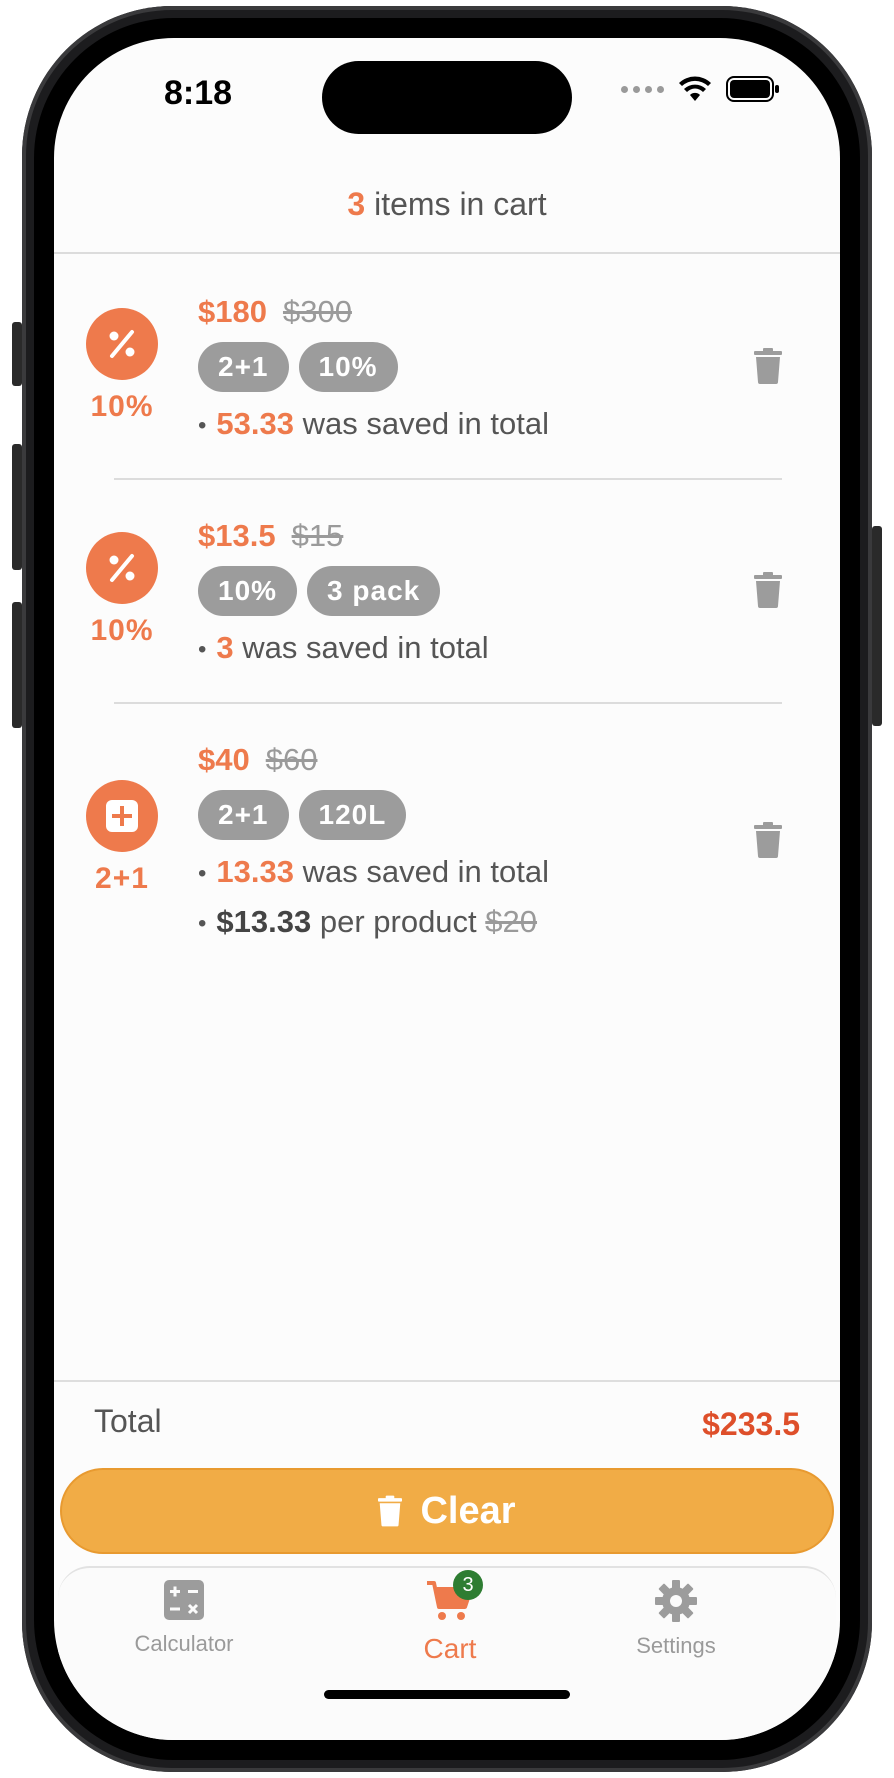  What do you see at coordinates (695, 88) in the screenshot?
I see `wifi-icon` at bounding box center [695, 88].